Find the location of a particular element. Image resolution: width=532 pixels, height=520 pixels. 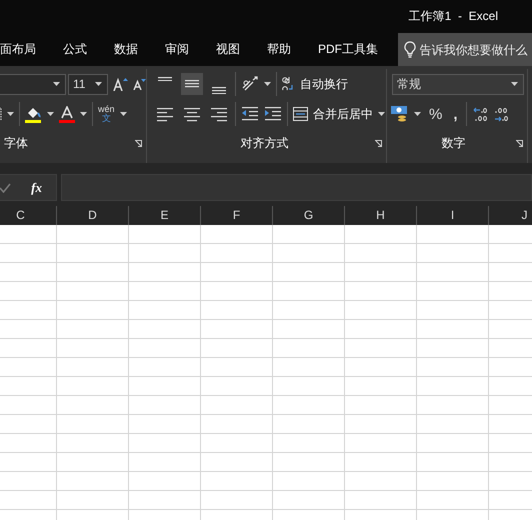

group-label: 对齐方式 is located at coordinates (264, 143).